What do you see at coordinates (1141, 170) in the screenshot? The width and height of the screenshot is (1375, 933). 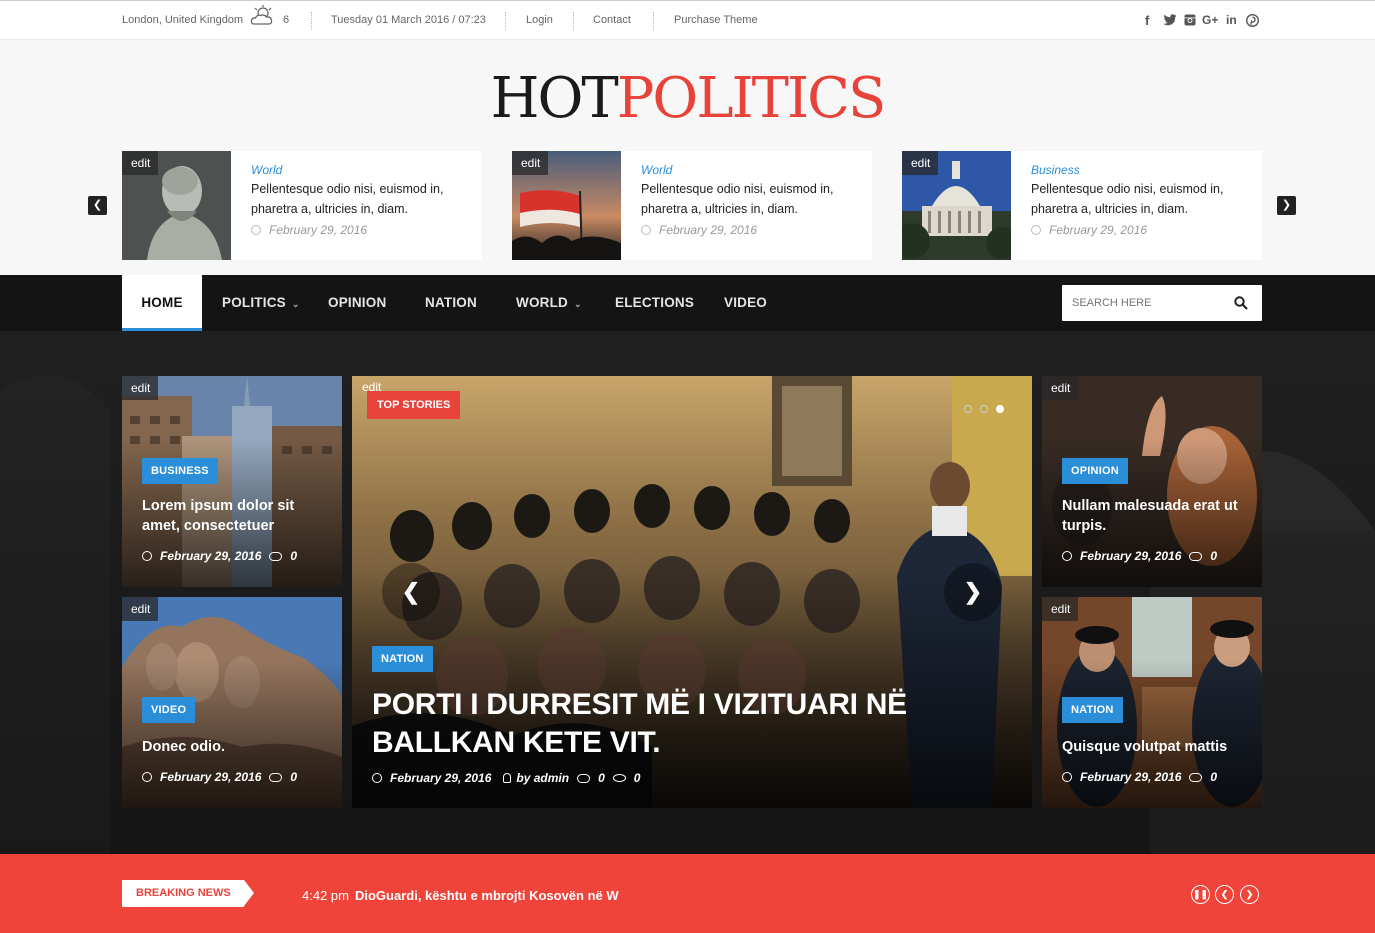 I see `featured-category: Business` at bounding box center [1141, 170].